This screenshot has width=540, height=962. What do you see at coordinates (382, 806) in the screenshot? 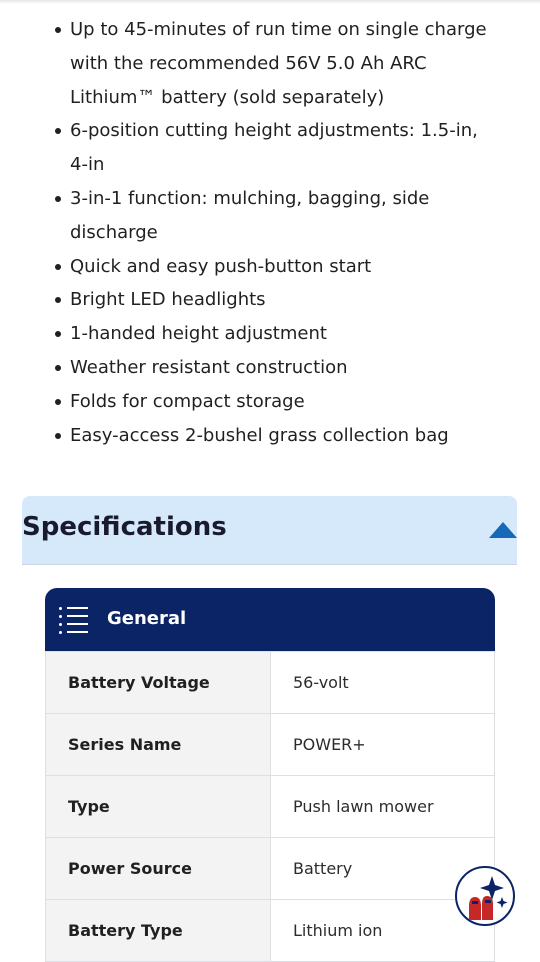
I see `spec-value: Push lawn mower` at bounding box center [382, 806].